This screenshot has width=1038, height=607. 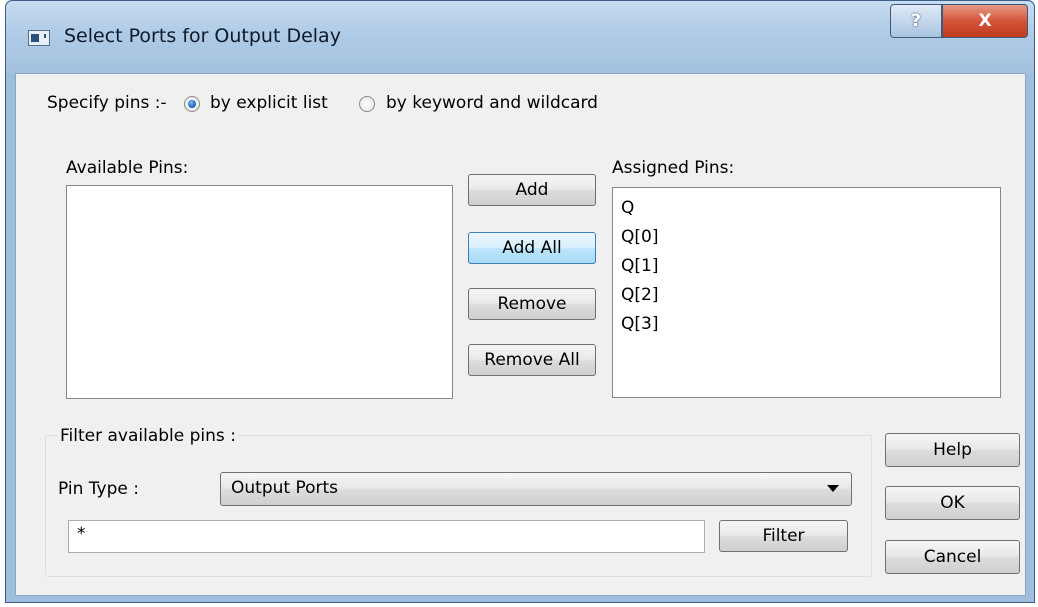 What do you see at coordinates (107, 103) in the screenshot?
I see `specify-pins-label: Specify pins :-` at bounding box center [107, 103].